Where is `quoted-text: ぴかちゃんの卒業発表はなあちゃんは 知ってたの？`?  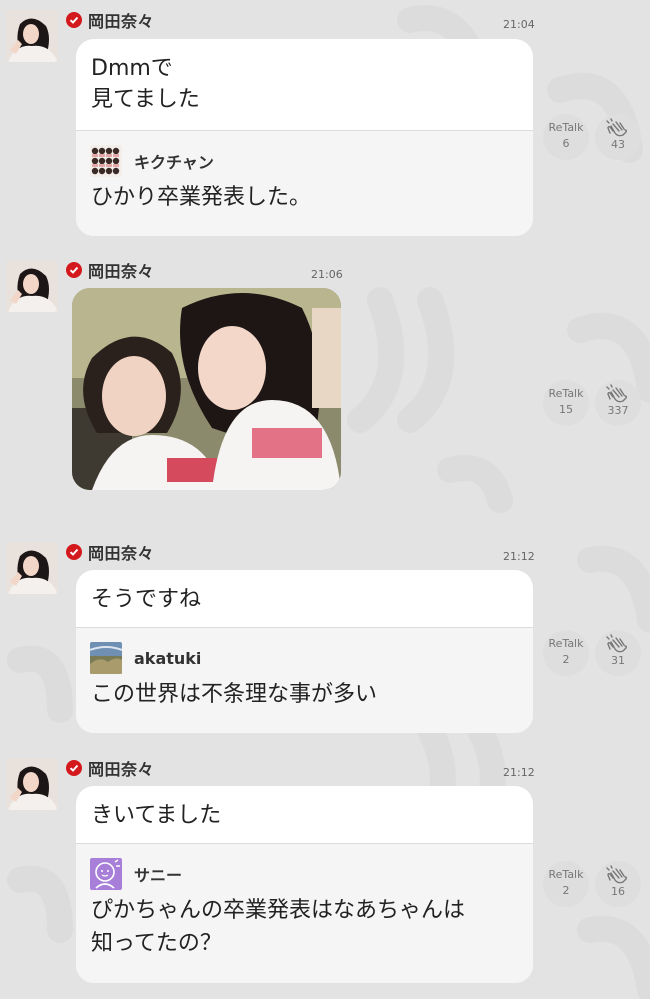
quoted-text: ぴかちゃんの卒業発表はなあちゃんは 知ってたの？ is located at coordinates (278, 927).